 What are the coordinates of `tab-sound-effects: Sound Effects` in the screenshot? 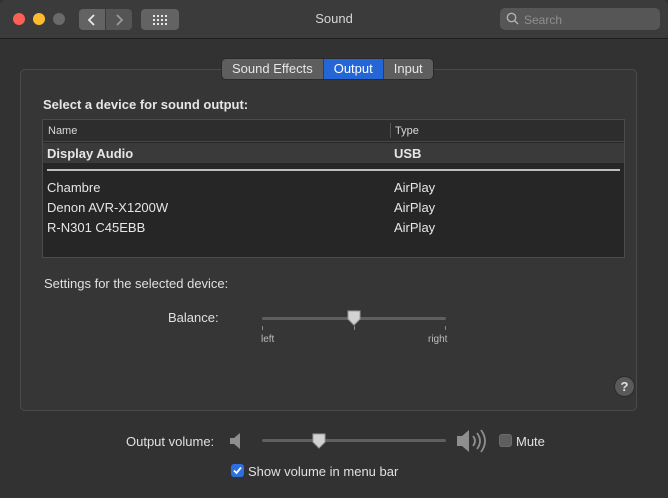 It's located at (273, 69).